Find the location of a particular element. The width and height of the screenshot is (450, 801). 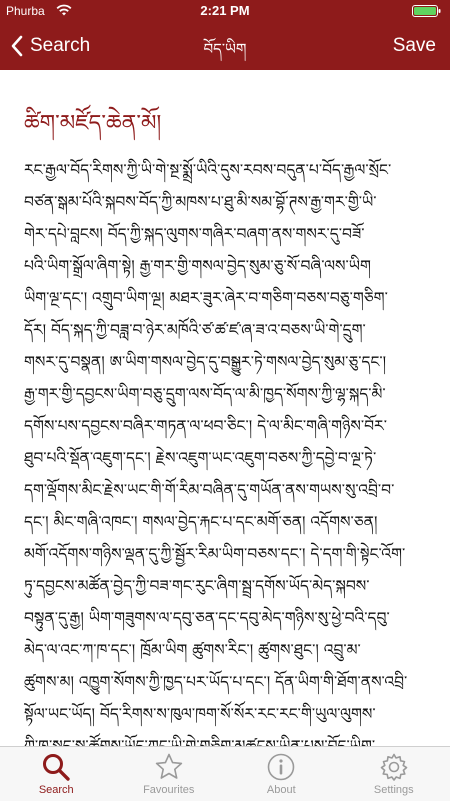

gear-icon is located at coordinates (394, 767).